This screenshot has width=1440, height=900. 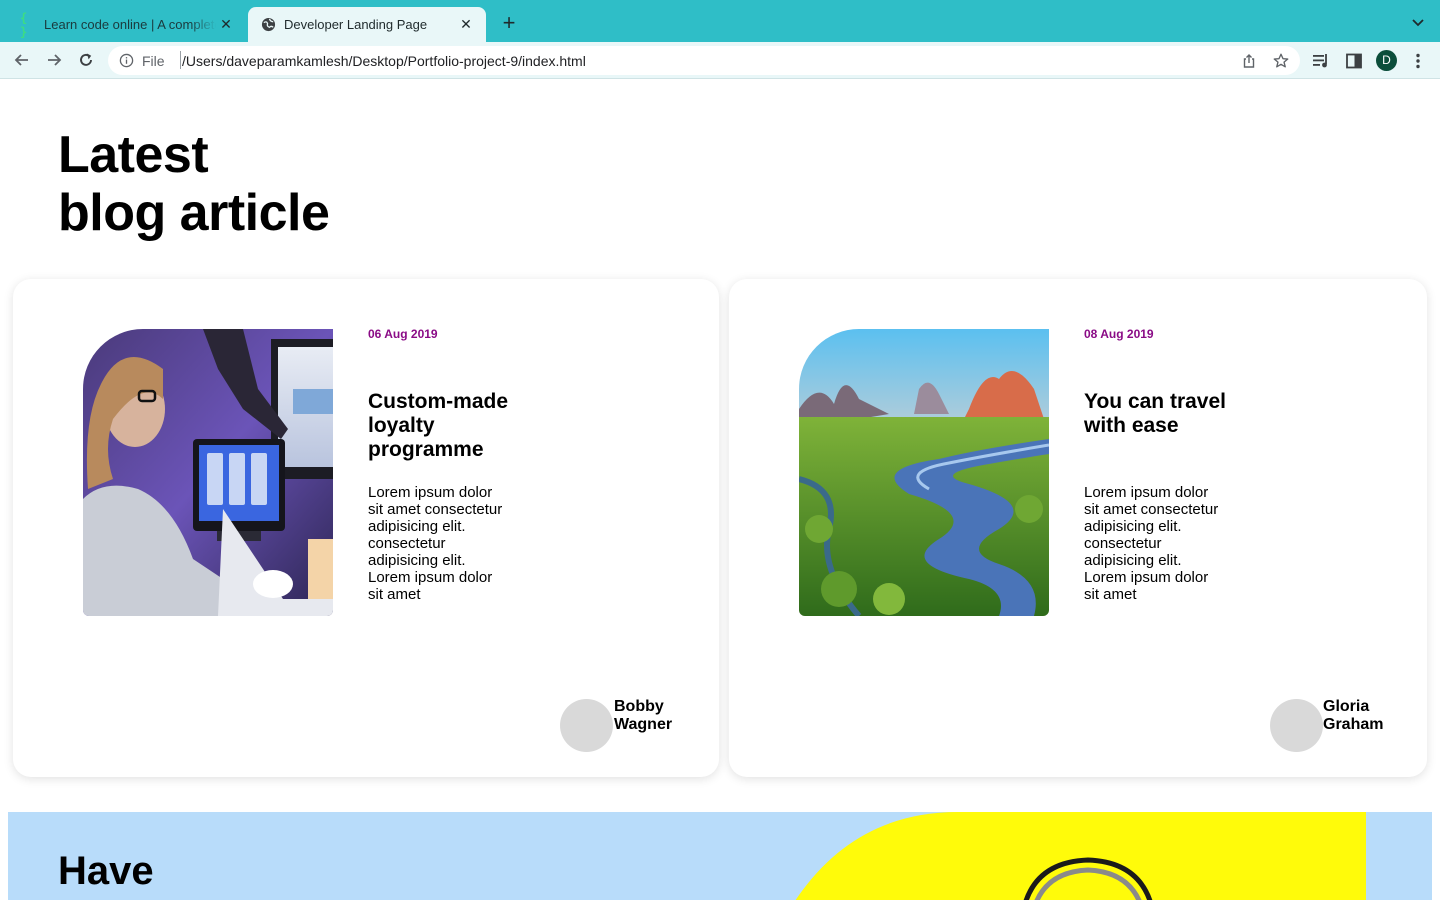 I want to click on section-heading: Latest blog article, so click(x=194, y=184).